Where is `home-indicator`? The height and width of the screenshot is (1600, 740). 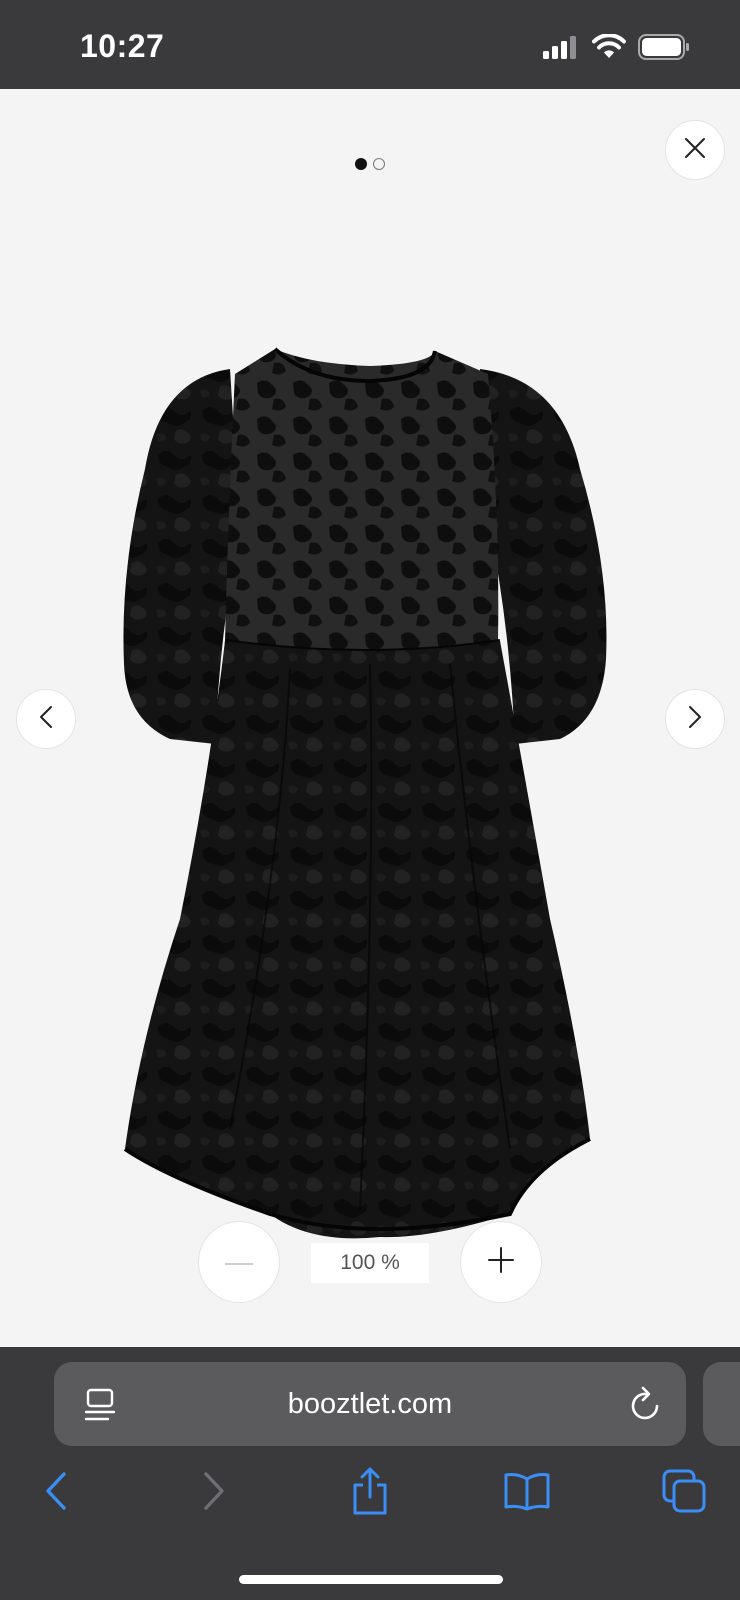
home-indicator is located at coordinates (371, 1579).